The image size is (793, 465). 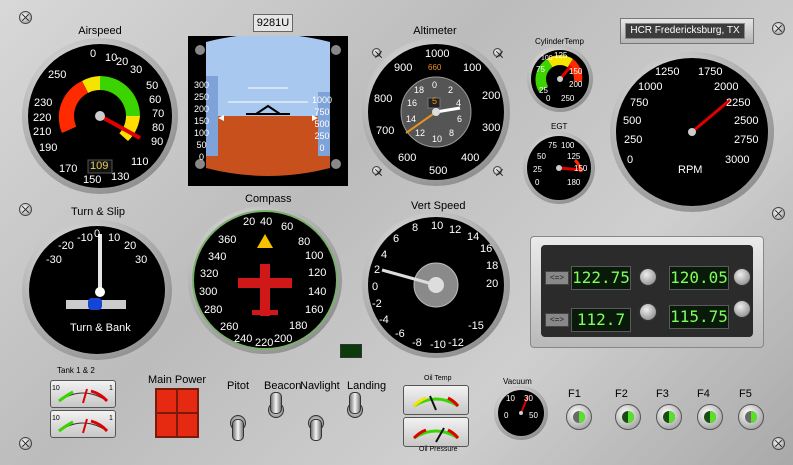 I want to click on vert-speed-tick: 18, so click(x=492, y=266).